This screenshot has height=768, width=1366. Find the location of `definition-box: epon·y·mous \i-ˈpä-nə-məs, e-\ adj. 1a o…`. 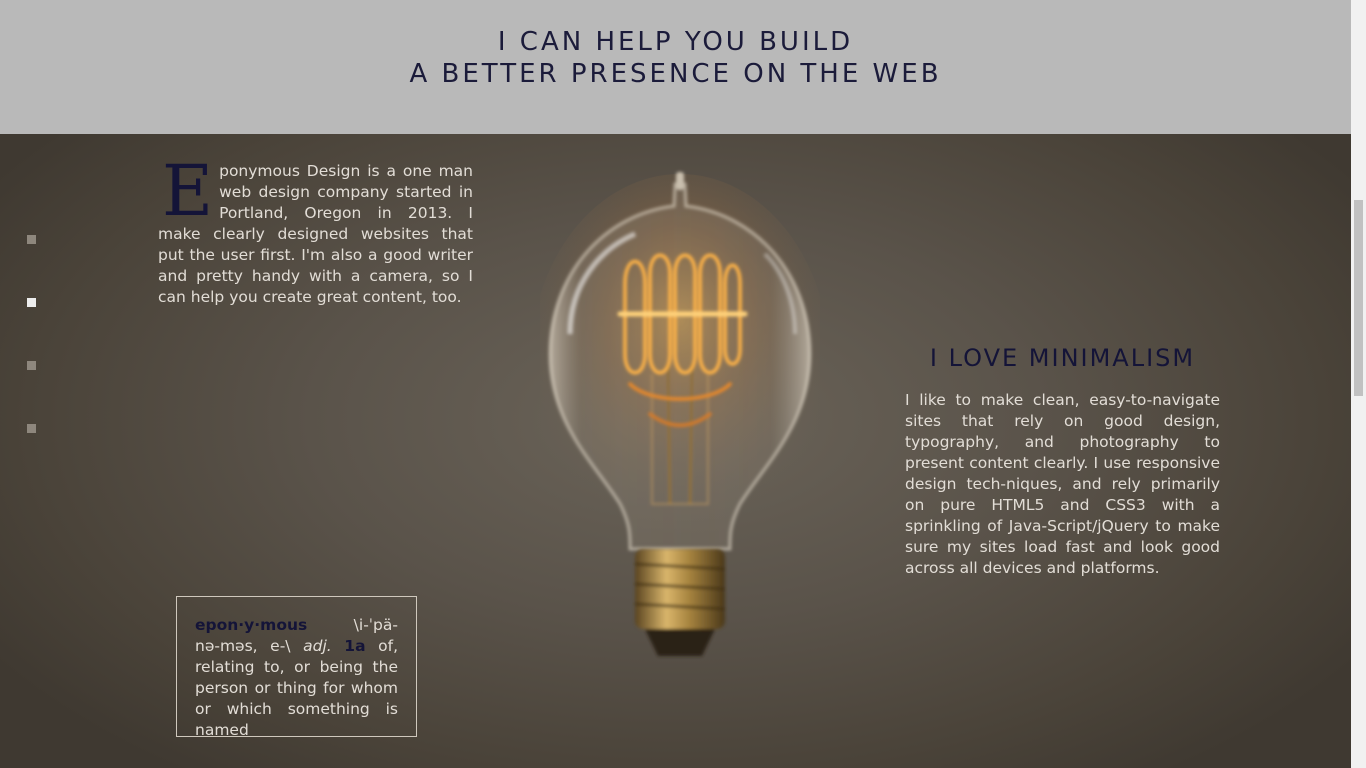

definition-box: epon·y·mous \i-ˈpä-nə-məs, e-\ adj. 1a o… is located at coordinates (296, 667).